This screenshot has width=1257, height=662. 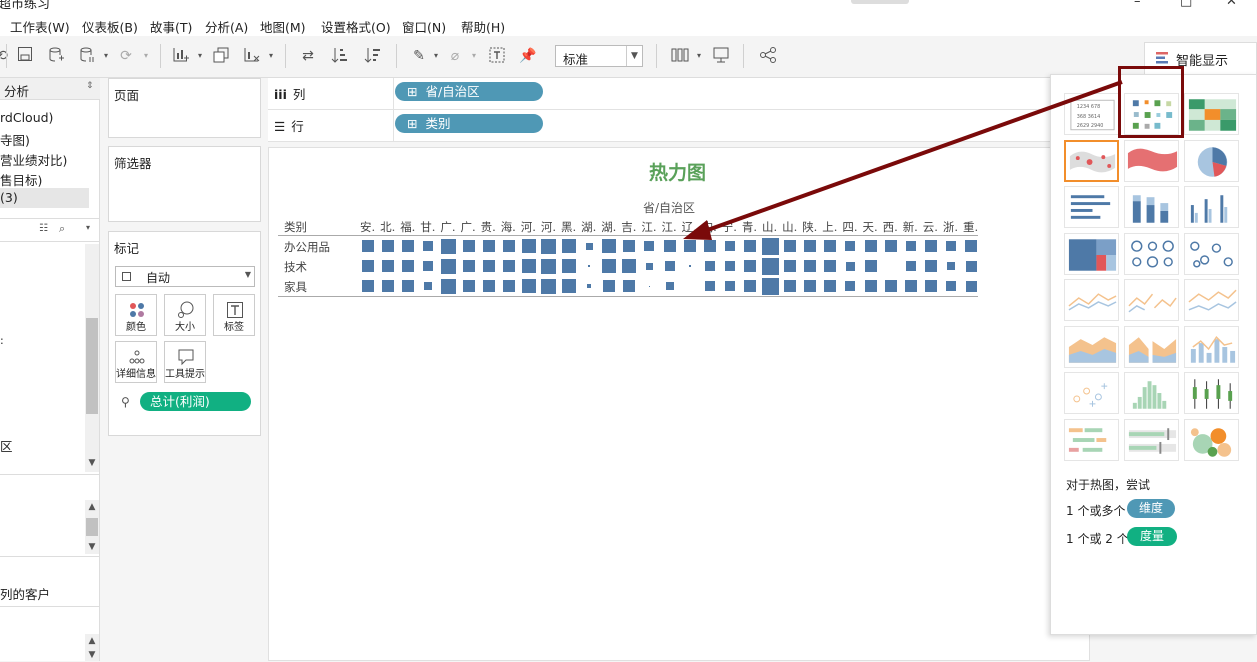 I want to click on side-by-side-circles-chart-icon, so click(x=1211, y=253).